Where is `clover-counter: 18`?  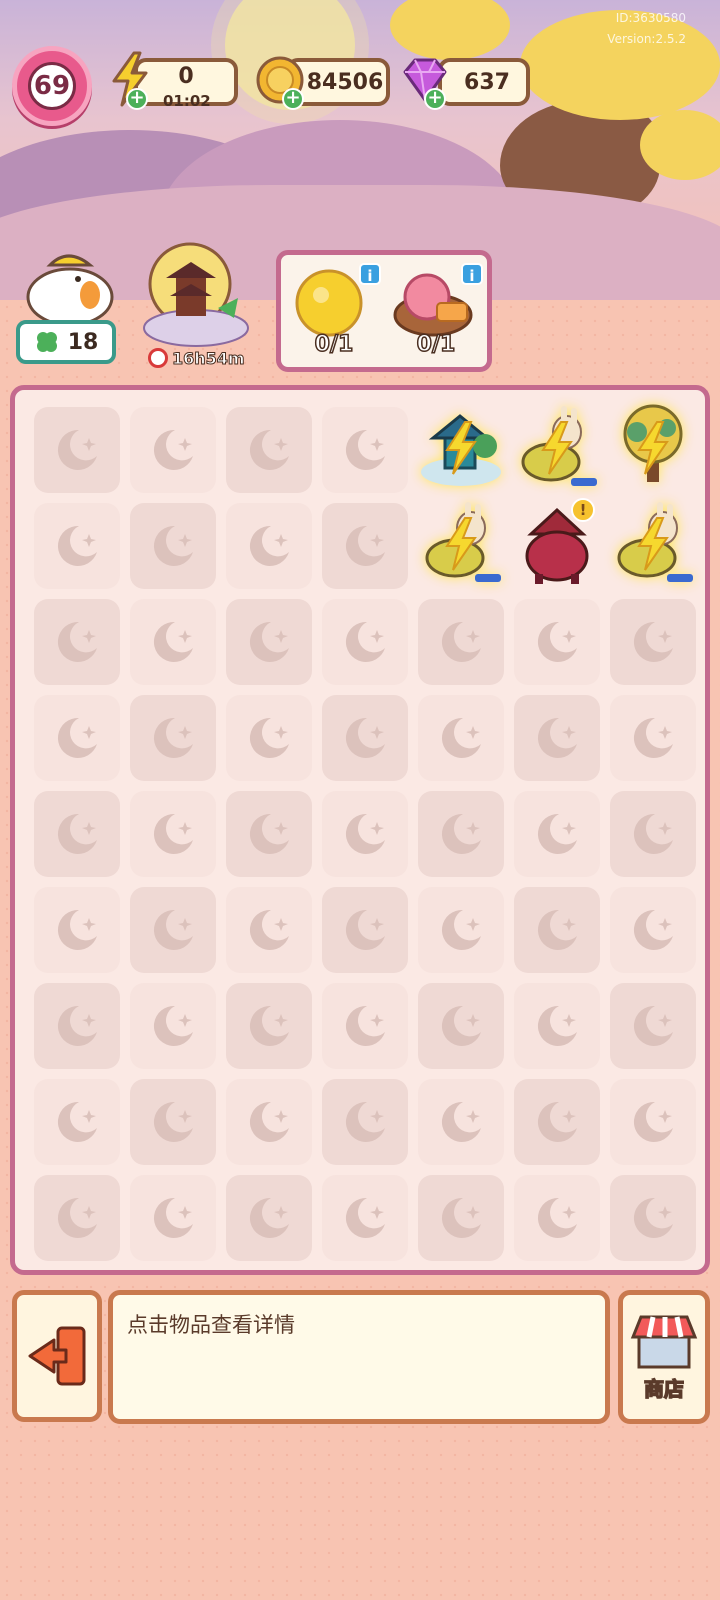
clover-counter: 18 is located at coordinates (66, 342).